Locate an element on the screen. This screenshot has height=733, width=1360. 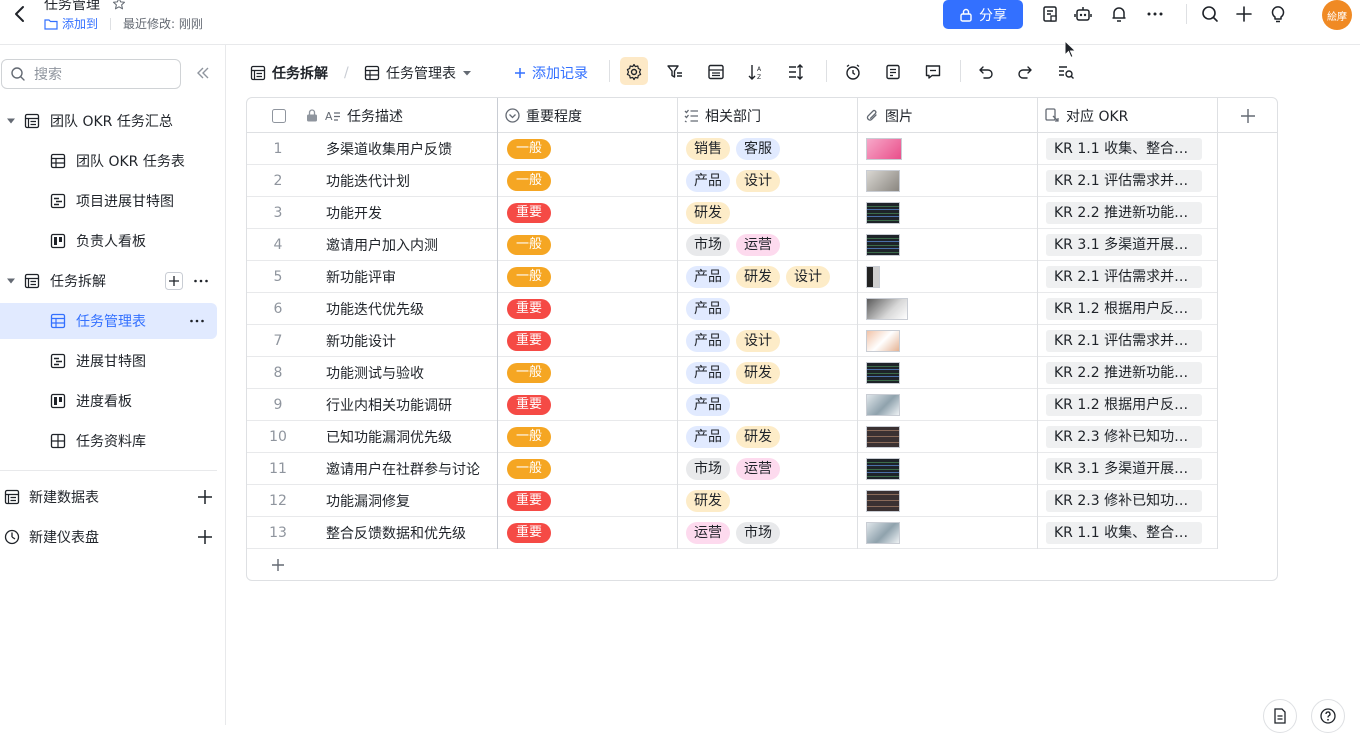
sidebar-item-task-manage-table: 任务管理表 is located at coordinates (108, 321).